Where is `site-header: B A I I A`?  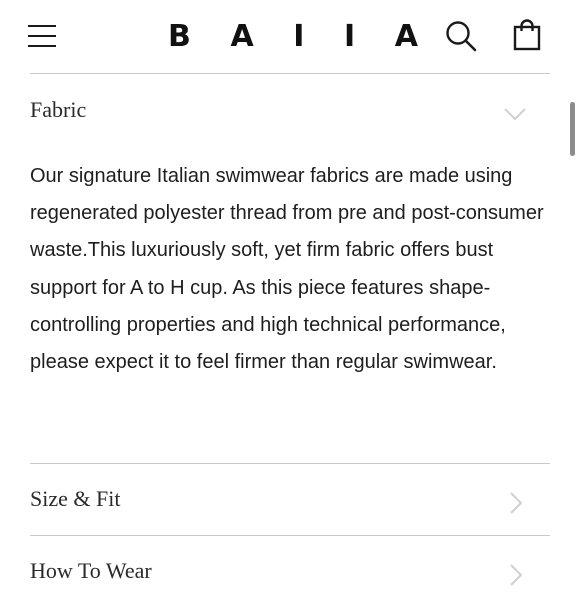 site-header: B A I I A is located at coordinates (290, 36).